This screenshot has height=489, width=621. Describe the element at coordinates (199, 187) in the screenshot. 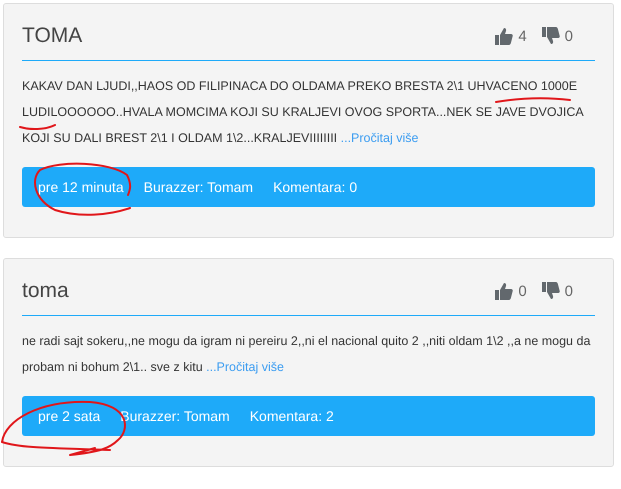

I see `post-author: Burazzer: Tomam` at that location.